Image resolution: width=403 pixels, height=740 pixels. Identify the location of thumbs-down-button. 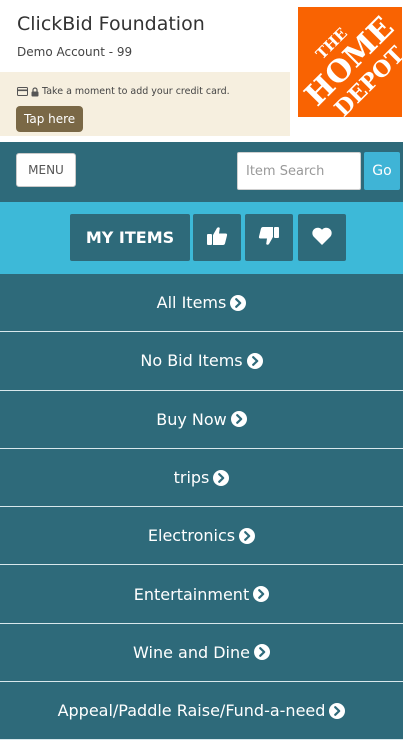
(269, 237).